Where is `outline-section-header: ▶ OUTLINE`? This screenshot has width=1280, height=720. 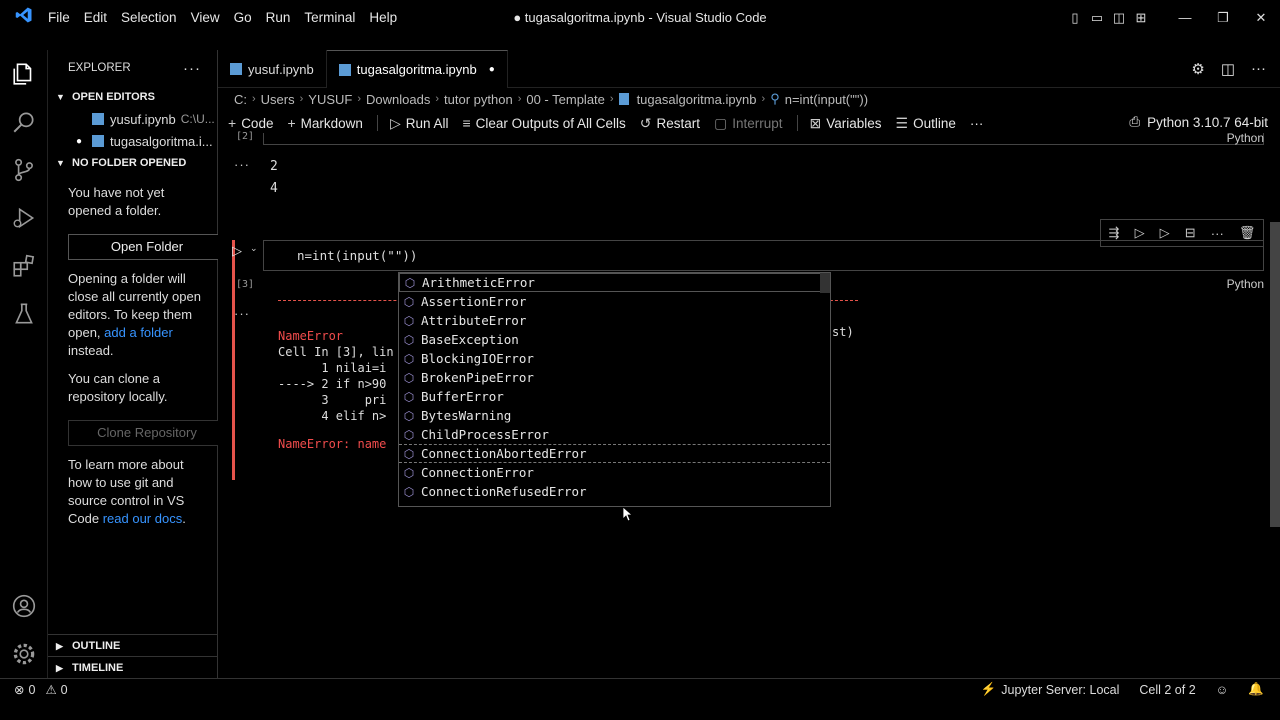
outline-section-header: ▶ OUTLINE is located at coordinates (133, 646).